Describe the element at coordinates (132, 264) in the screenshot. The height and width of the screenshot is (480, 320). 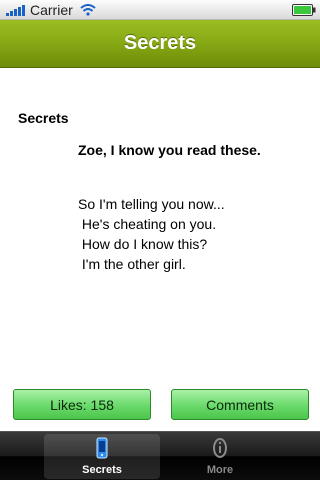
I see `secret-body-line: I'm the other girl.` at that location.